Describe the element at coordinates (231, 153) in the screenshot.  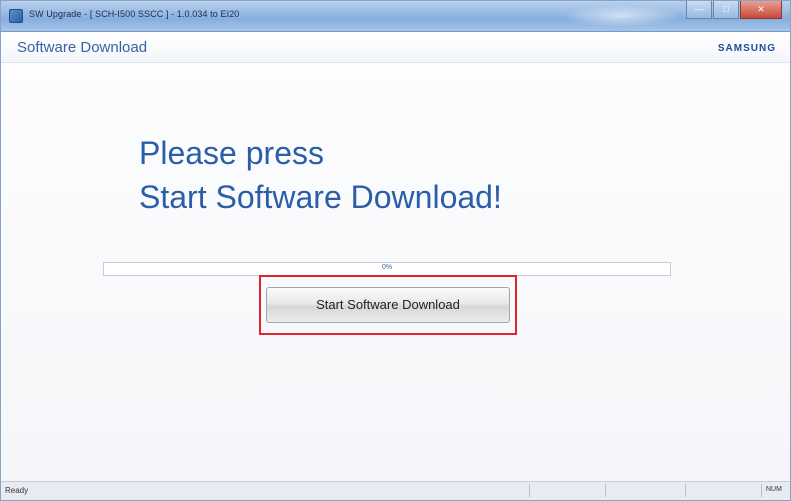
I see `instruction-line-1: Please press` at that location.